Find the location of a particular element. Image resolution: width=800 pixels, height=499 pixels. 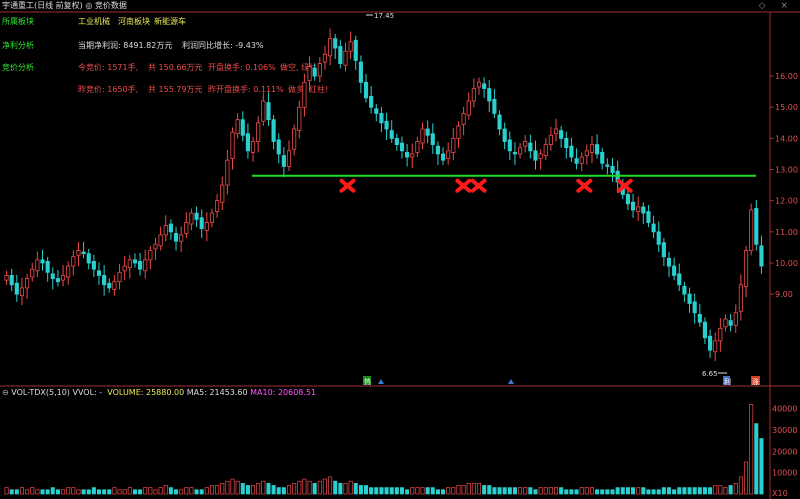

volume-tick-label: 20000 is located at coordinates (784, 451).